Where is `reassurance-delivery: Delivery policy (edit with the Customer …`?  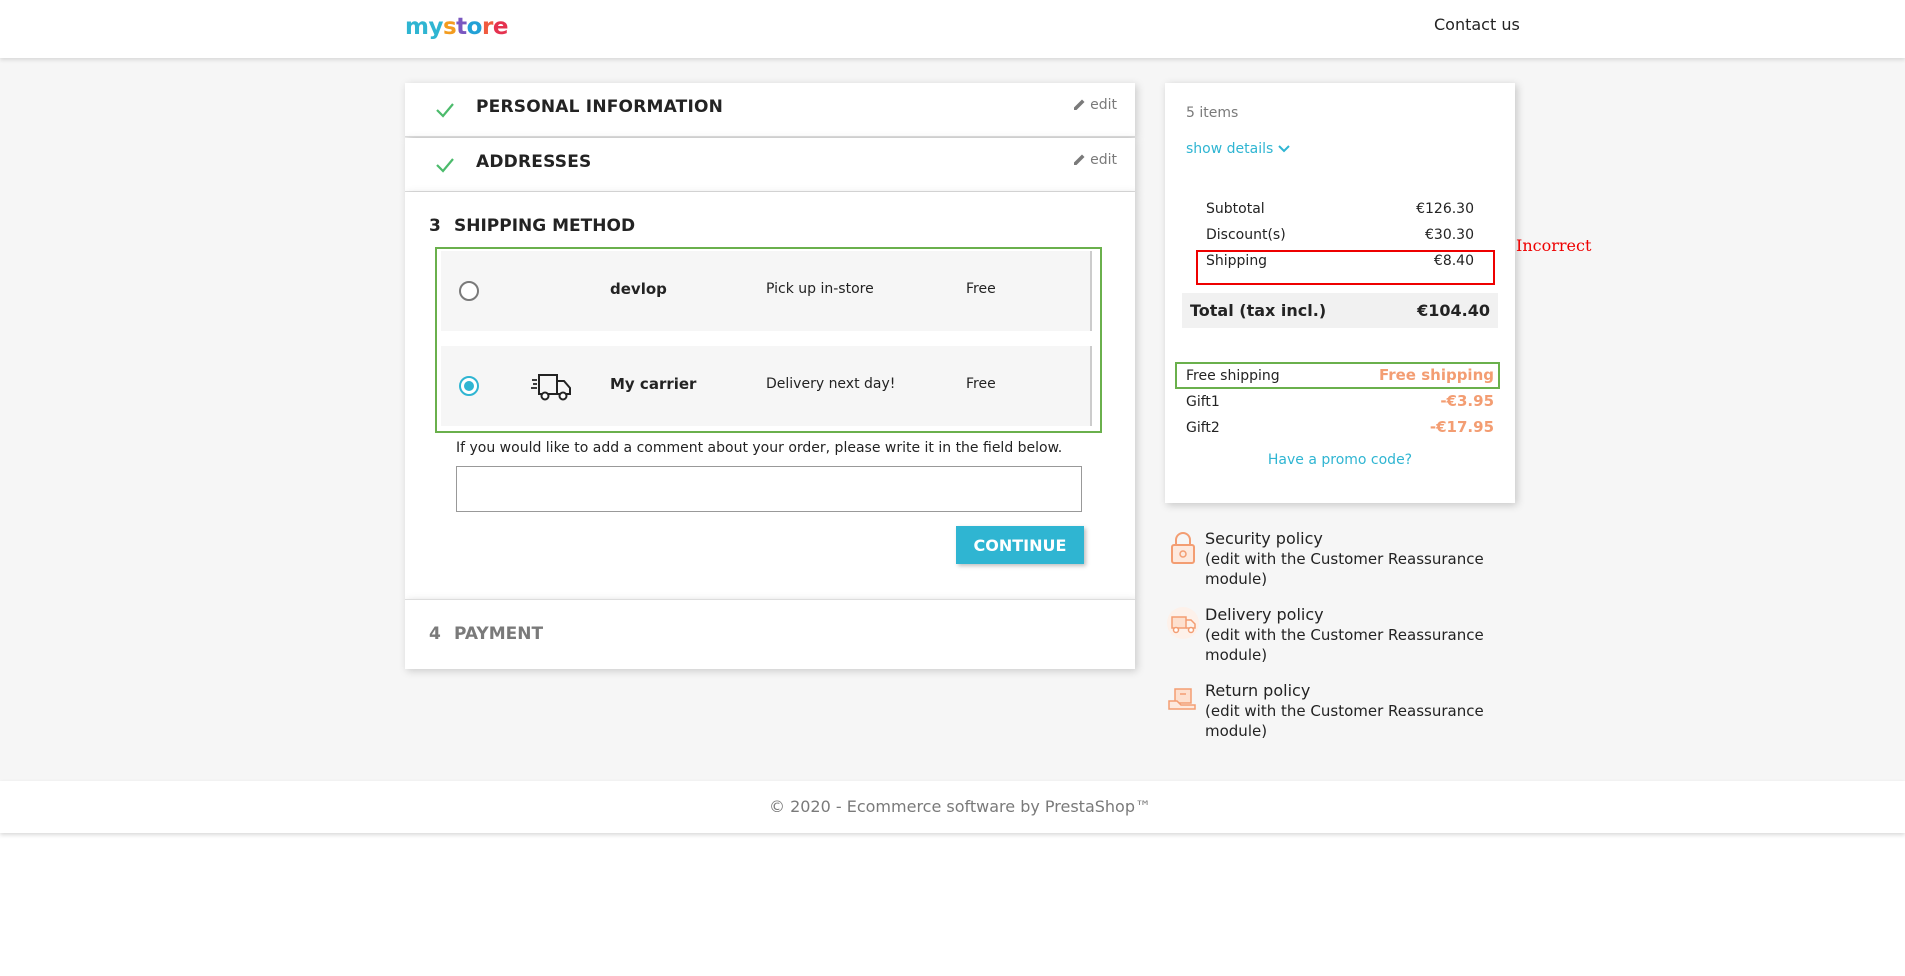 reassurance-delivery: Delivery policy (edit with the Customer … is located at coordinates (1330, 635).